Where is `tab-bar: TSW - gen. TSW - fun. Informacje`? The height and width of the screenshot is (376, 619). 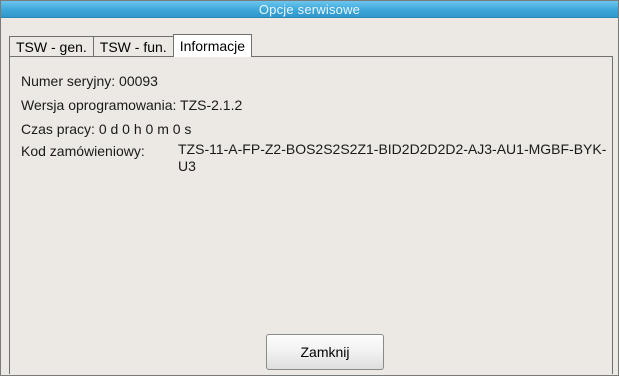 tab-bar: TSW - gen. TSW - fun. Informacje is located at coordinates (131, 45).